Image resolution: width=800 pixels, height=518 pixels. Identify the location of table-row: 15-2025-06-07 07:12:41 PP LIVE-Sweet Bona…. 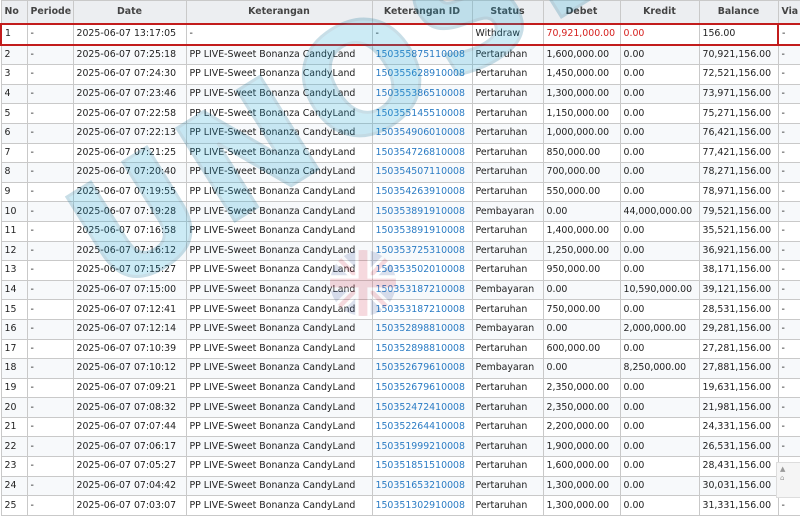
(400, 309).